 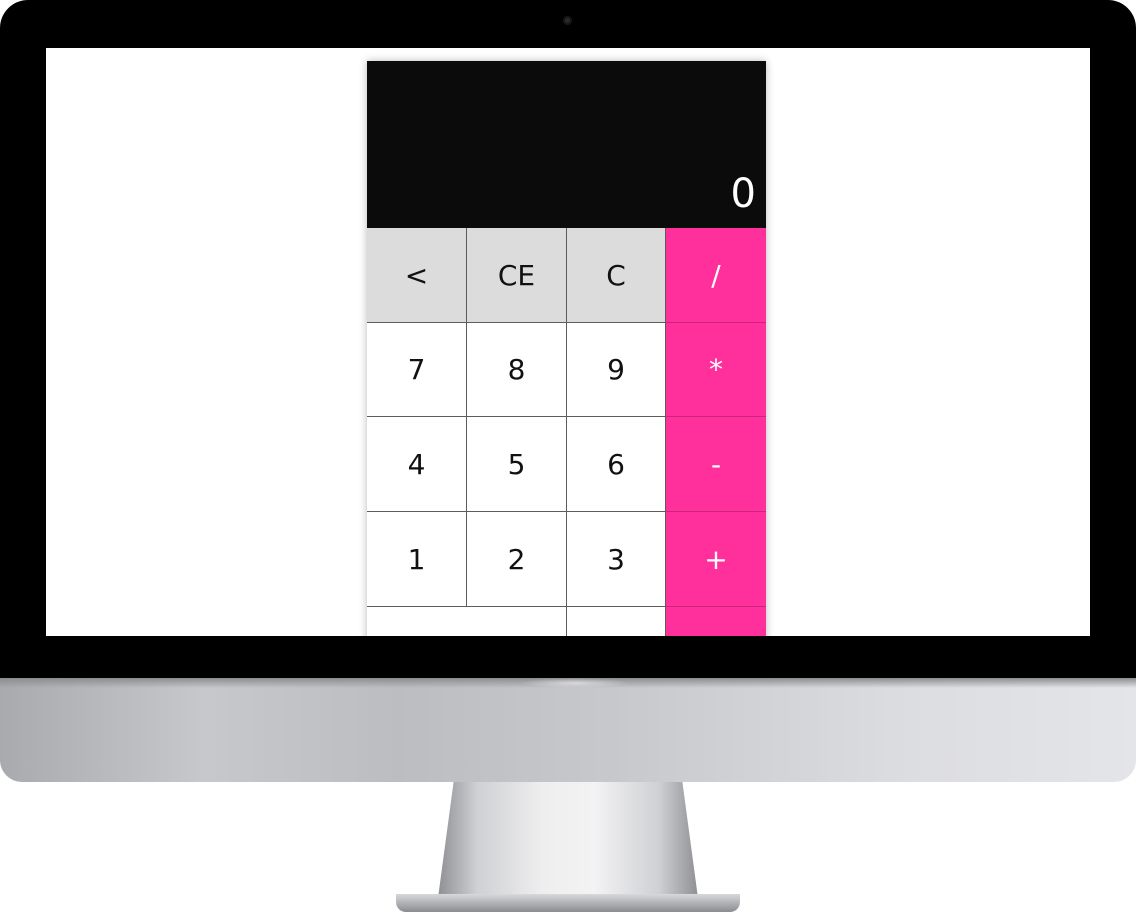 I want to click on digit-9-button: 9, so click(x=616, y=370).